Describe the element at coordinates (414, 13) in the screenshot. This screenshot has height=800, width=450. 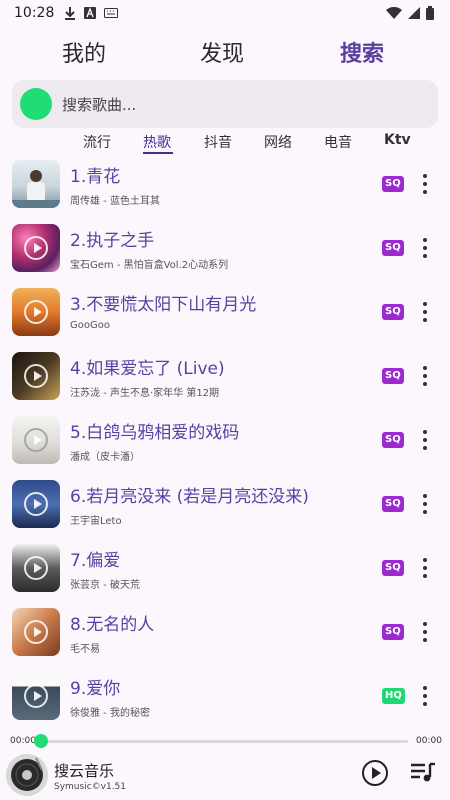
I see `signal-icon` at that location.